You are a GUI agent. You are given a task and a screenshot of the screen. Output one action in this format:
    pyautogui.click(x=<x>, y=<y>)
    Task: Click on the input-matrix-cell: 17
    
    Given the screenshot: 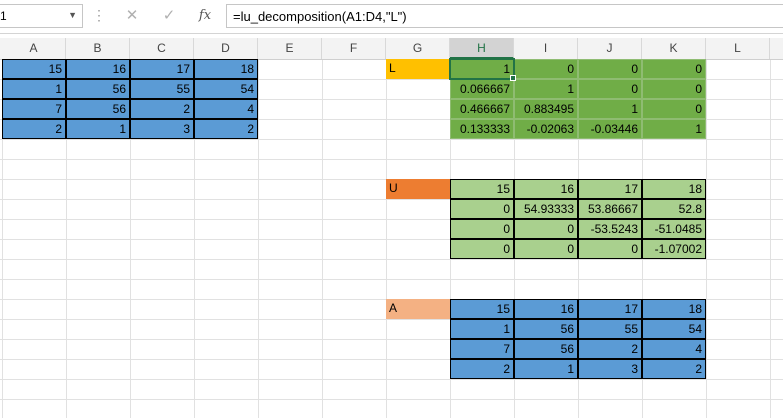 What is the action you would take?
    pyautogui.click(x=162, y=69)
    